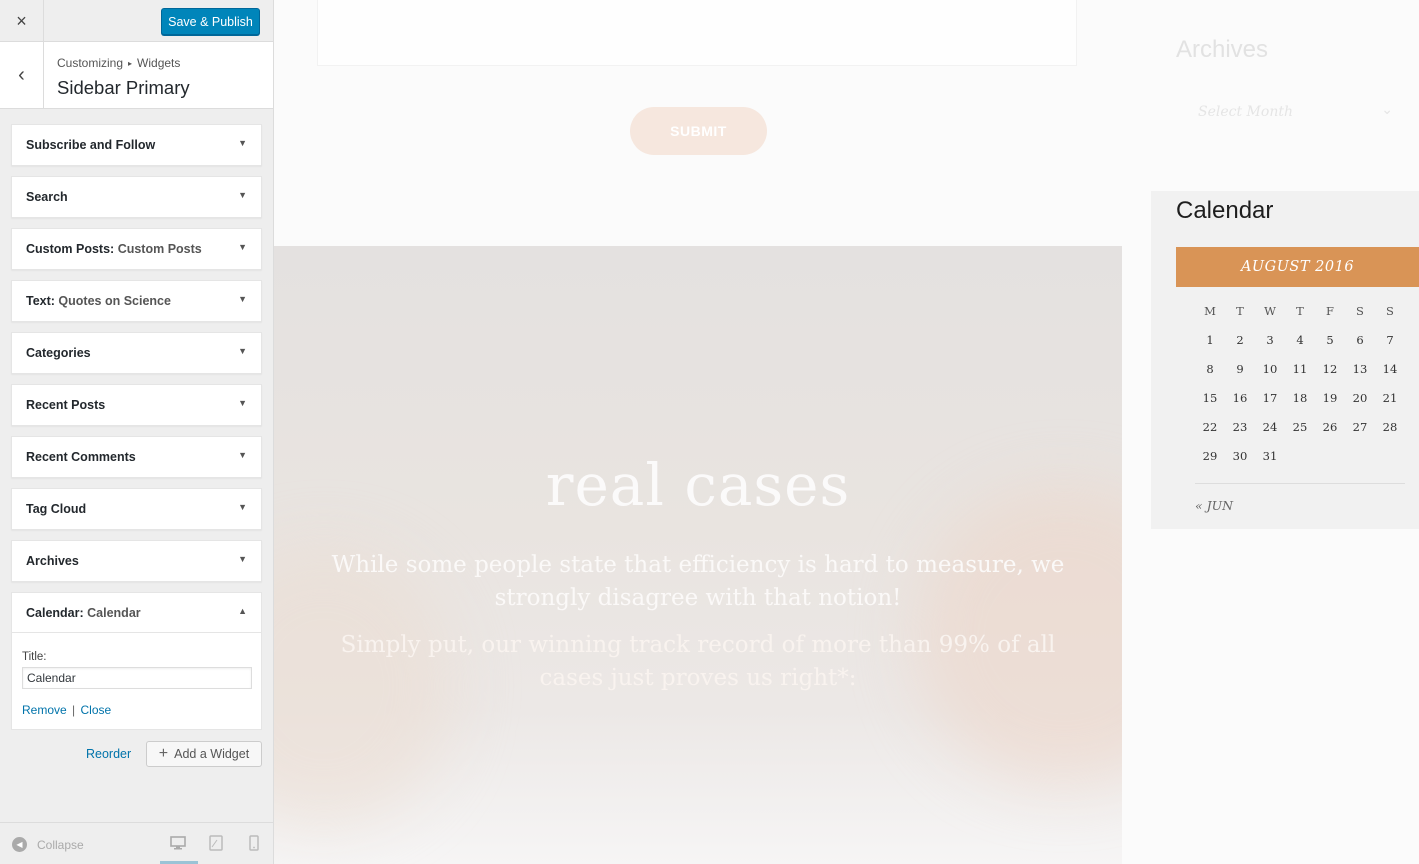  I want to click on calendar-day: 17, so click(1270, 398).